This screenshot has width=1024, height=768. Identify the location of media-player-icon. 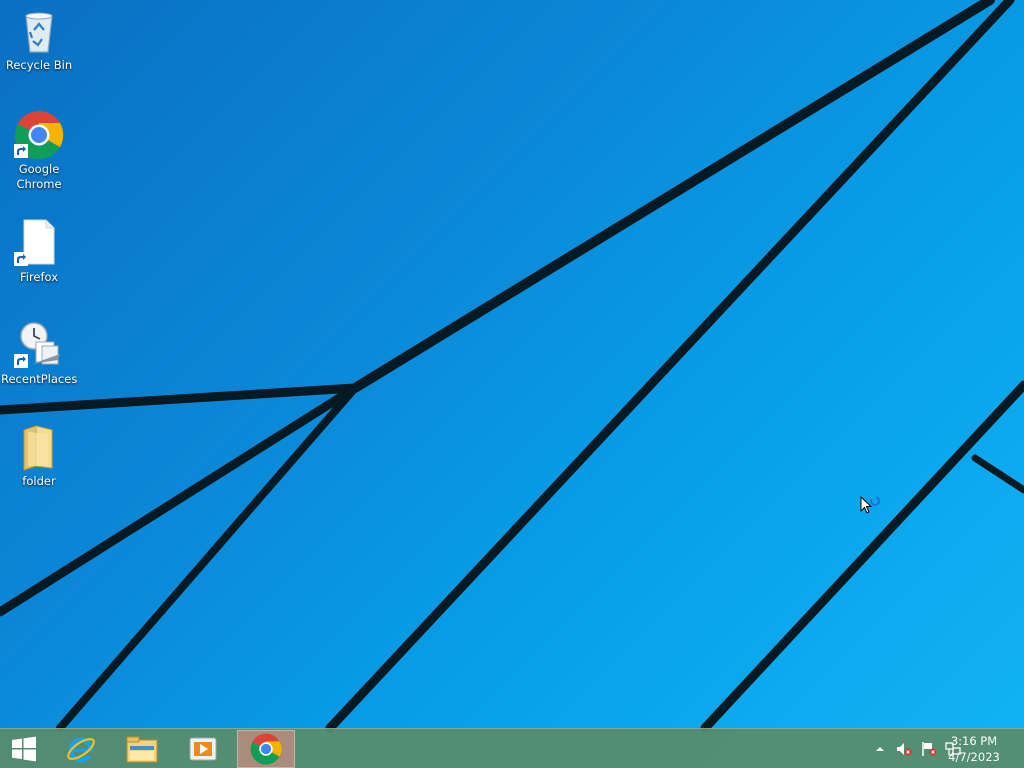
(203, 749).